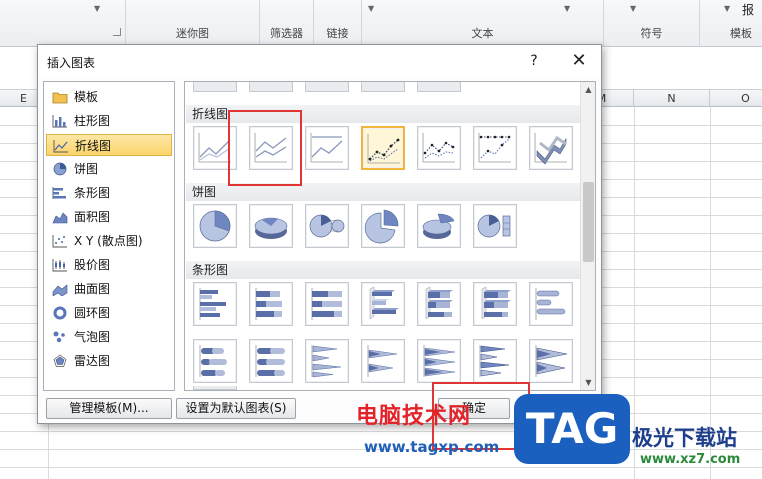 The image size is (762, 479). I want to click on category-surface: 曲面图, so click(109, 289).